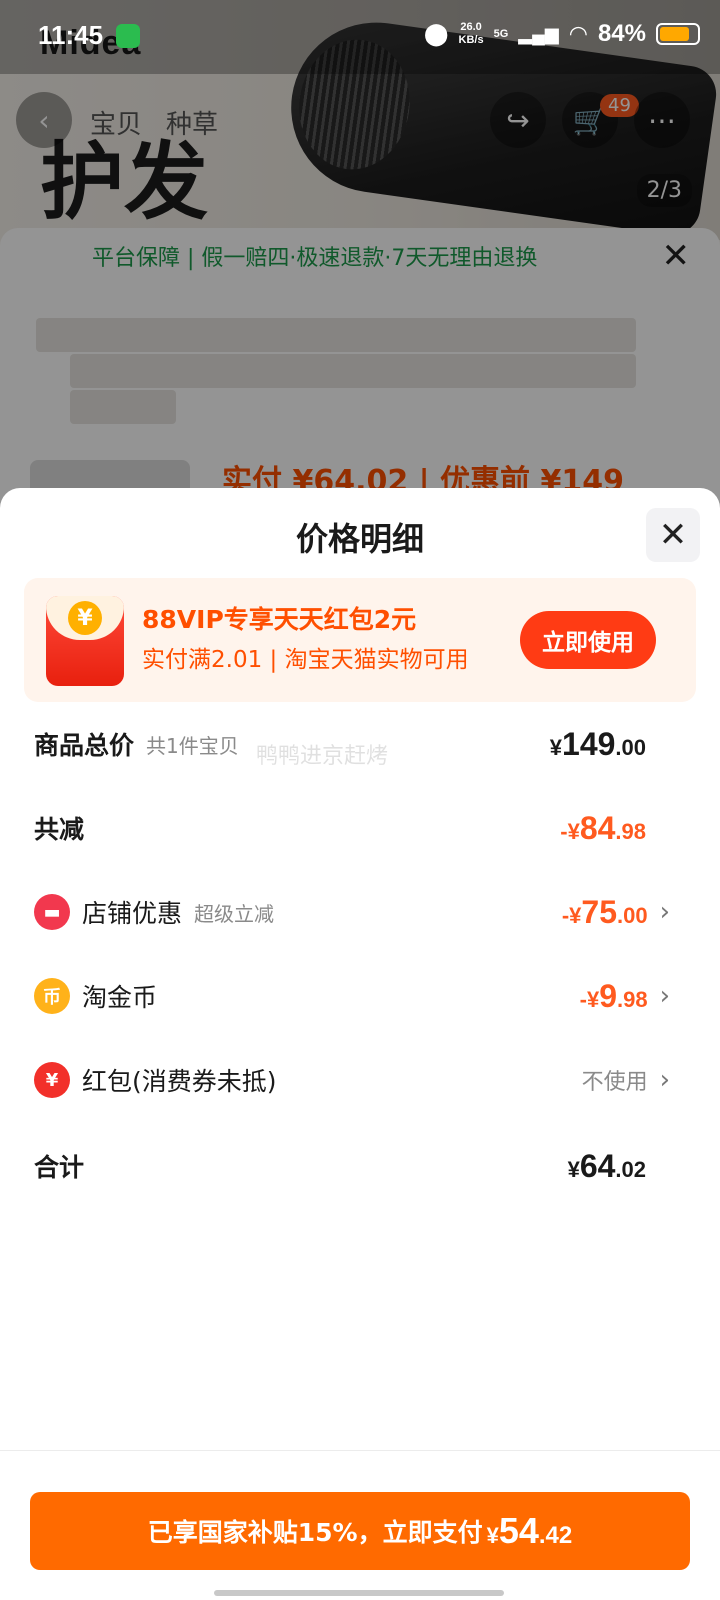  Describe the element at coordinates (501, 34) in the screenshot. I see `signal-label: 5G` at that location.